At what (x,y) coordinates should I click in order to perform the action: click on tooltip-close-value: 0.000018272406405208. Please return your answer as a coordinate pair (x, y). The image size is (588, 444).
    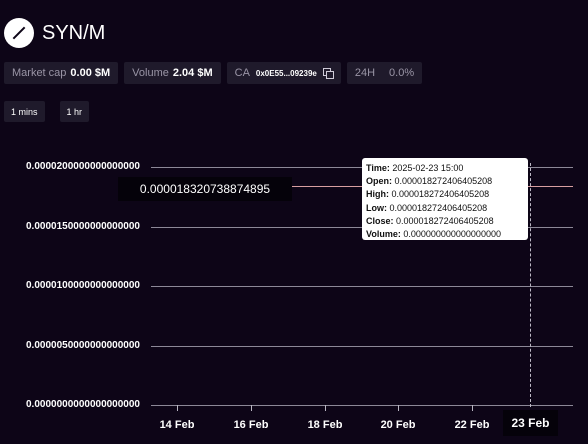
    Looking at the image, I should click on (445, 220).